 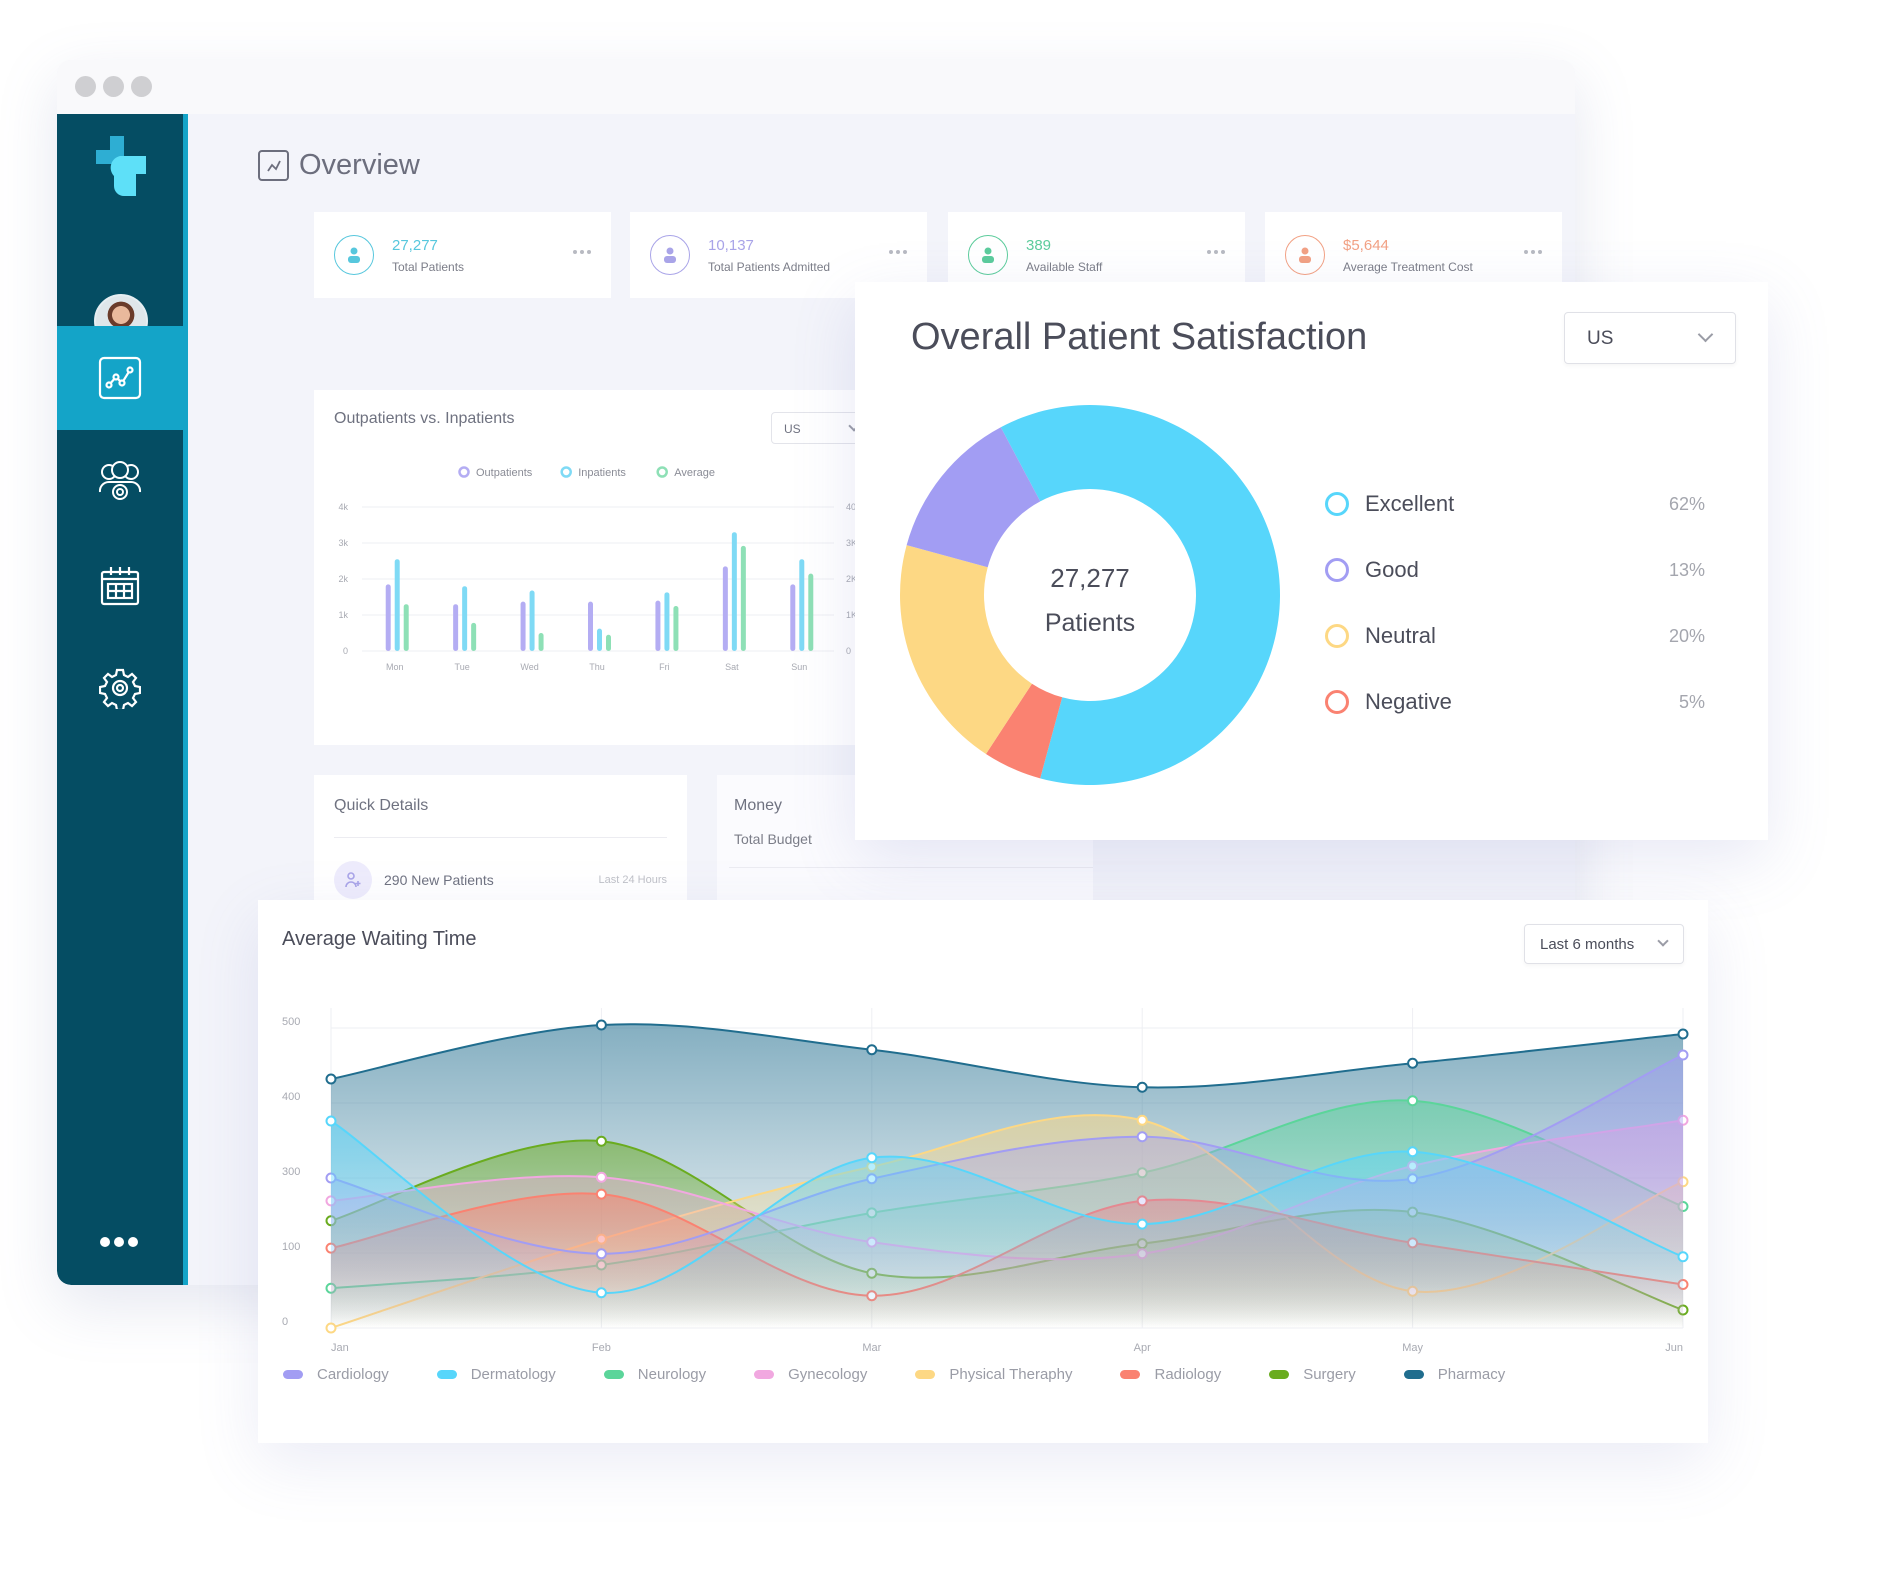 What do you see at coordinates (285, 1322) in the screenshot?
I see `y-tick: 0` at bounding box center [285, 1322].